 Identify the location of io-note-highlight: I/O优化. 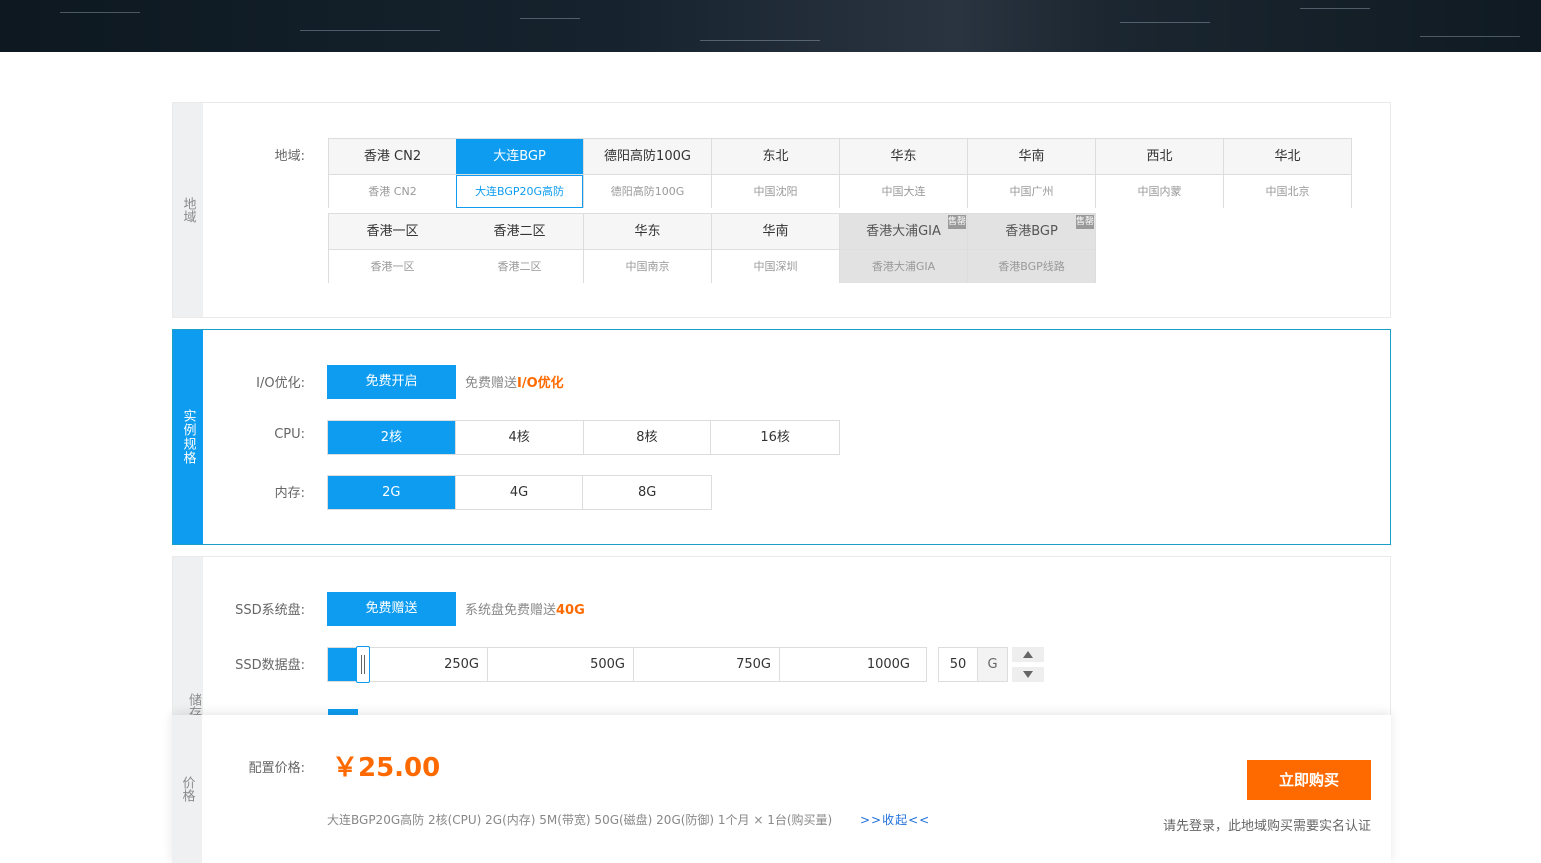
(540, 383).